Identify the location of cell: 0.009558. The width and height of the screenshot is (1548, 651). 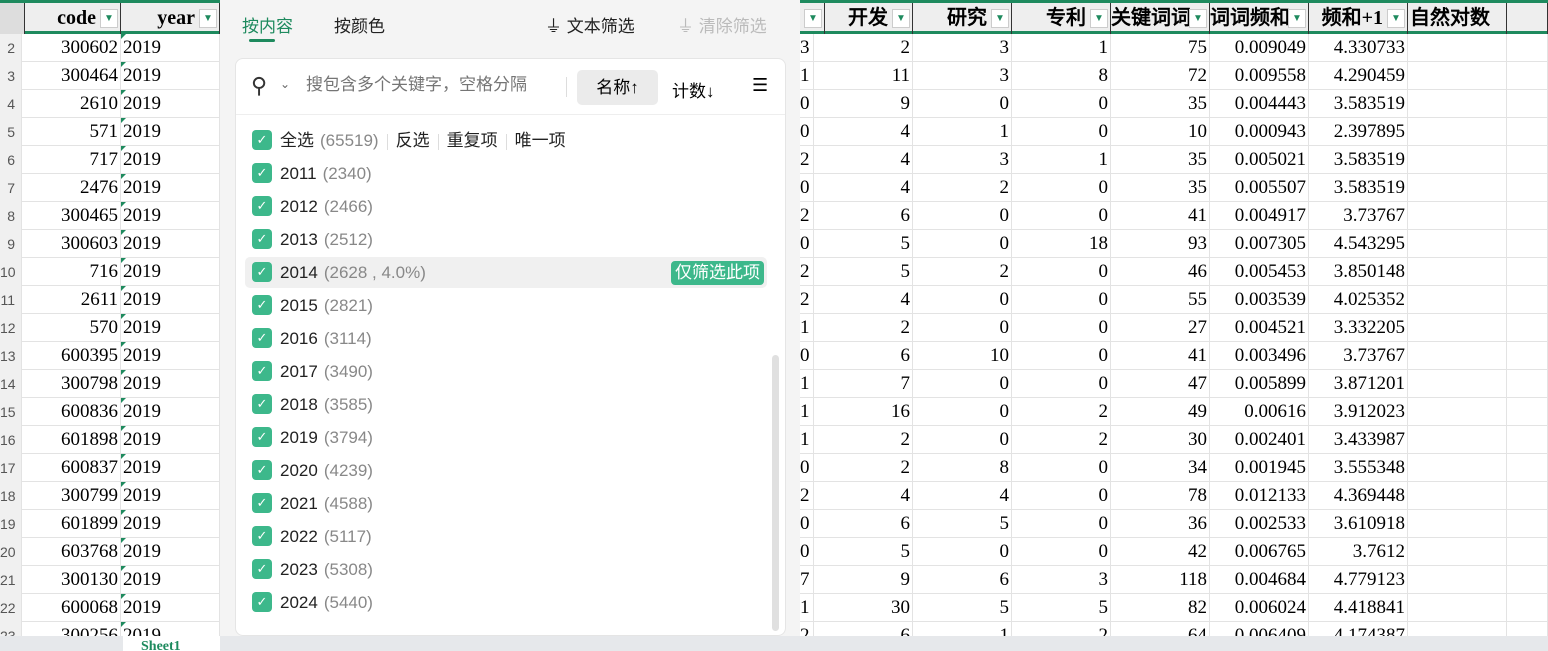
(1259, 76).